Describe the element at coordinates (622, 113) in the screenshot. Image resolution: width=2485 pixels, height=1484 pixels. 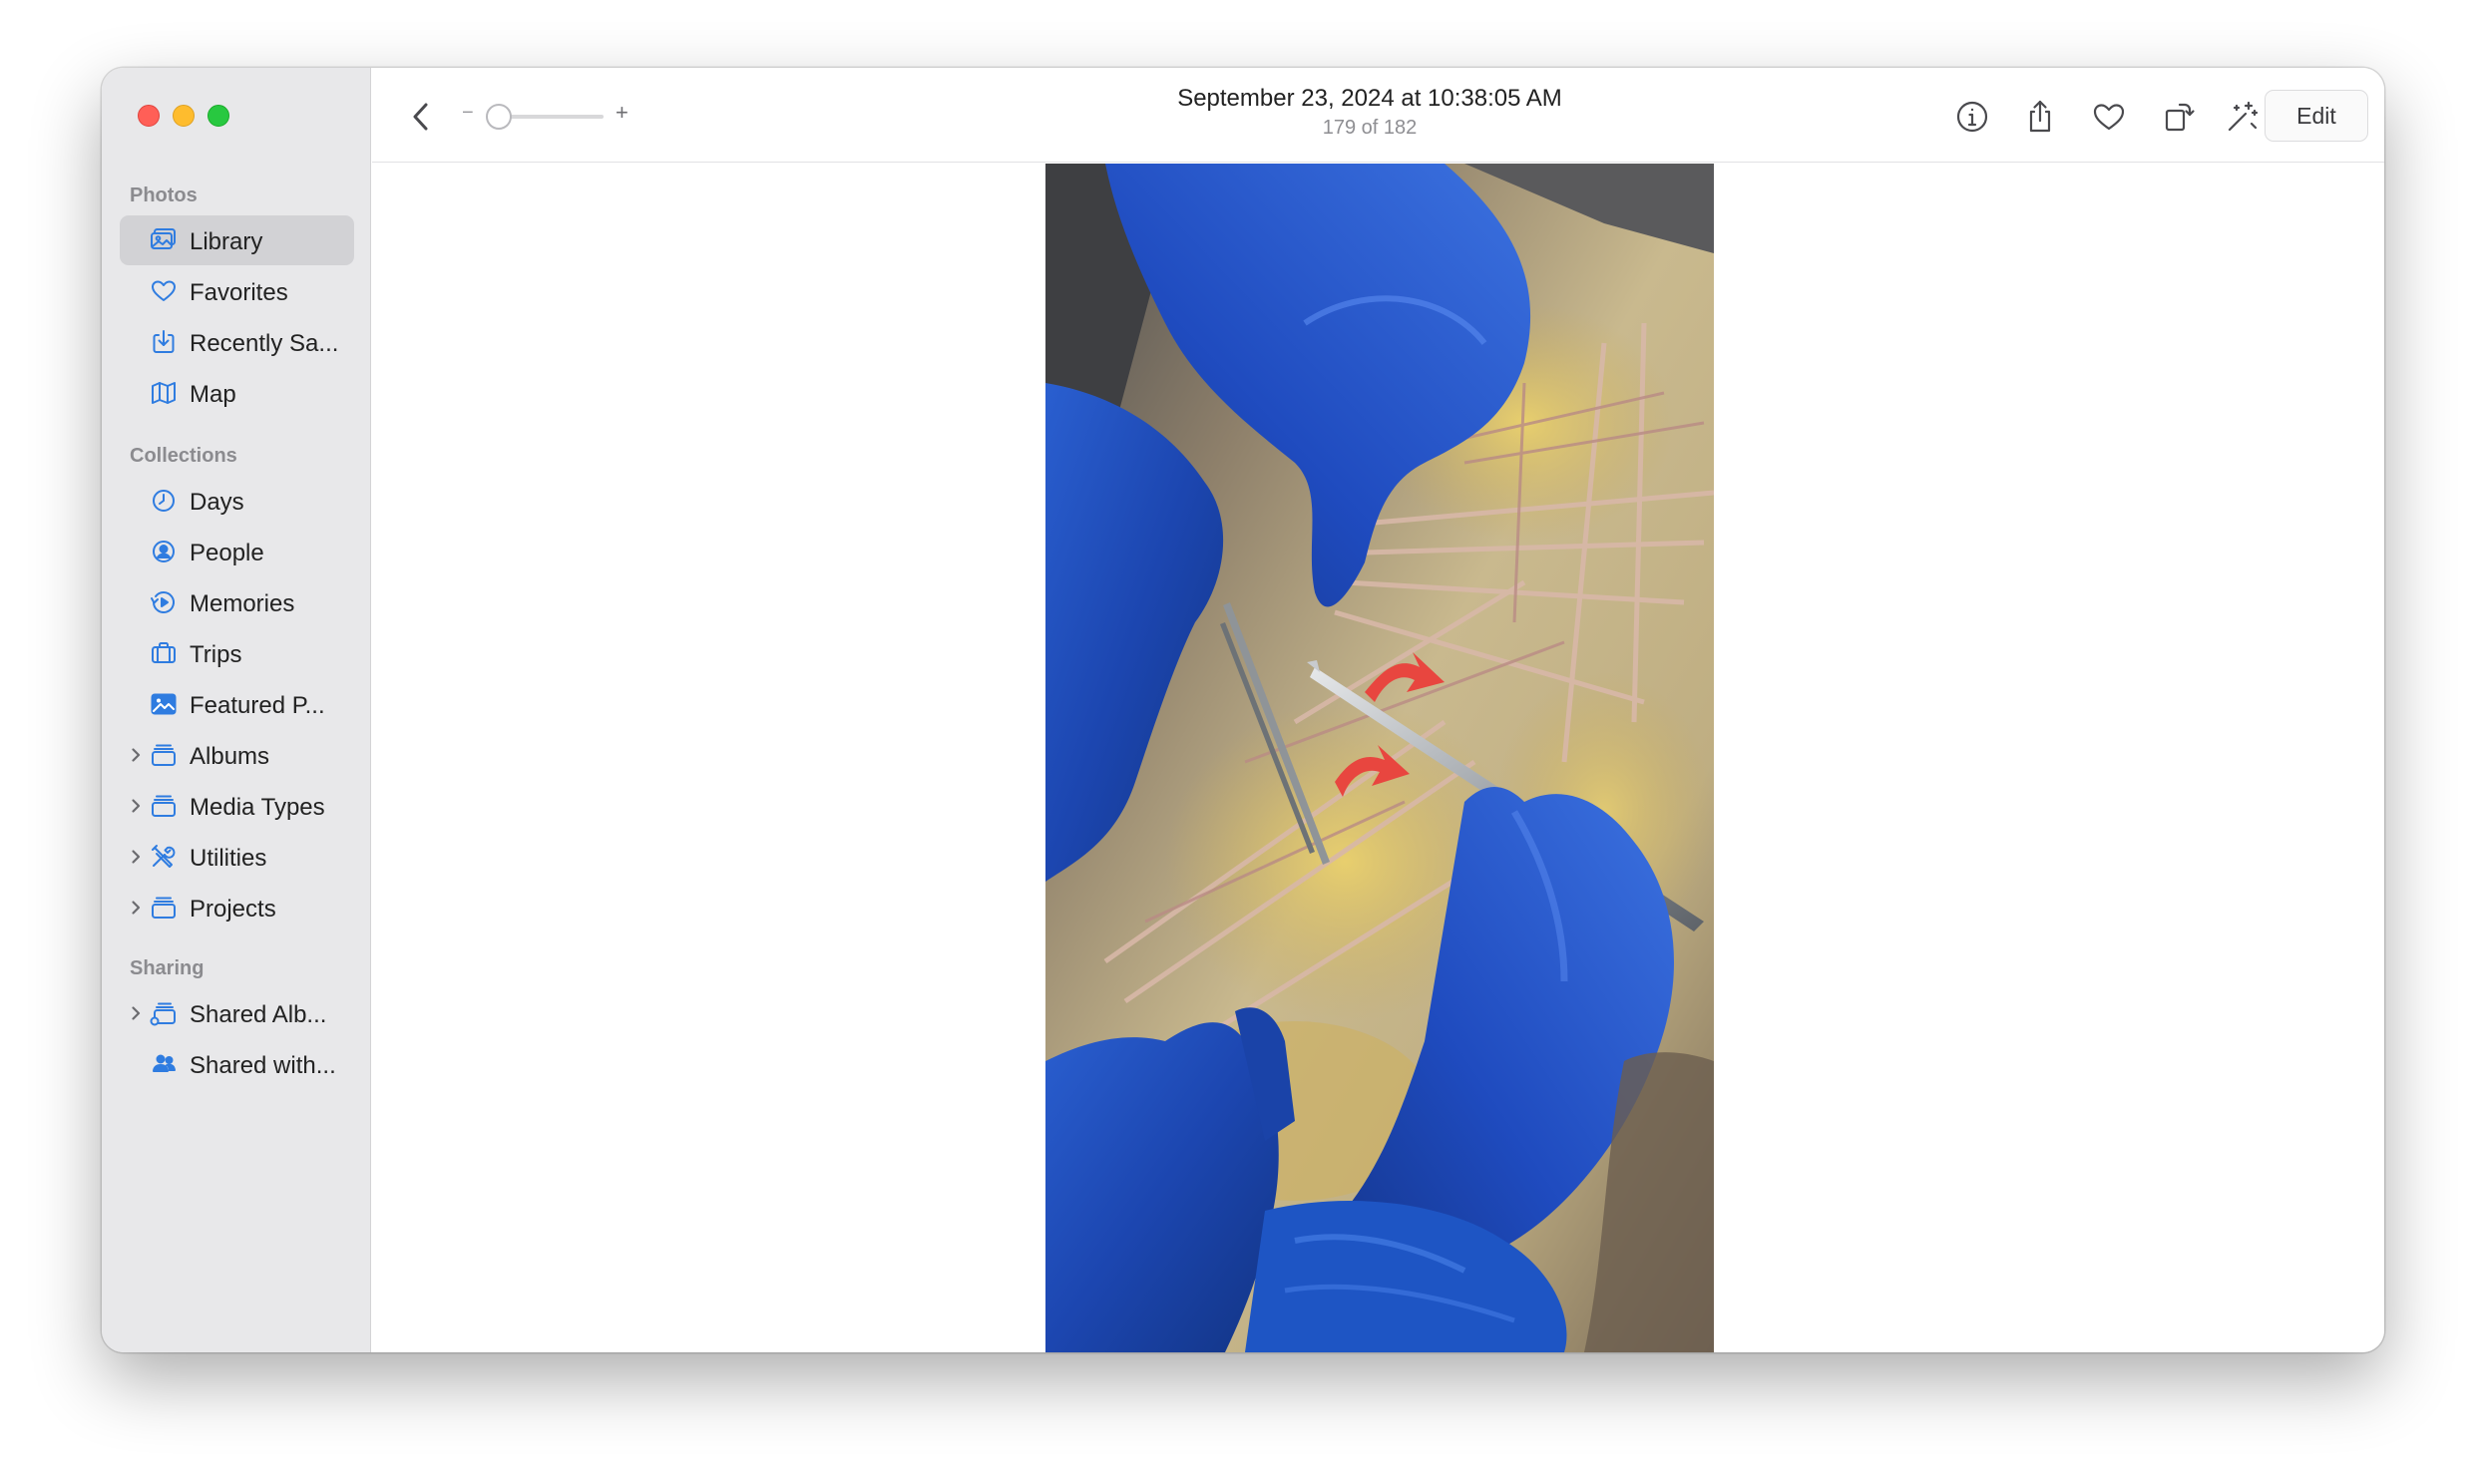
I see `zoom-in-icon: +` at that location.